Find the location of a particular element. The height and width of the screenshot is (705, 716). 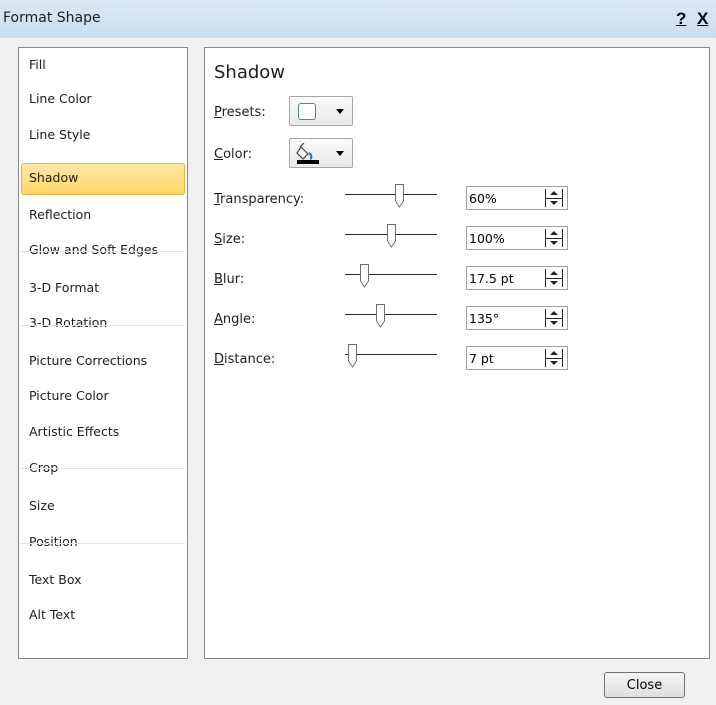

transparency-spinner is located at coordinates (517, 198).